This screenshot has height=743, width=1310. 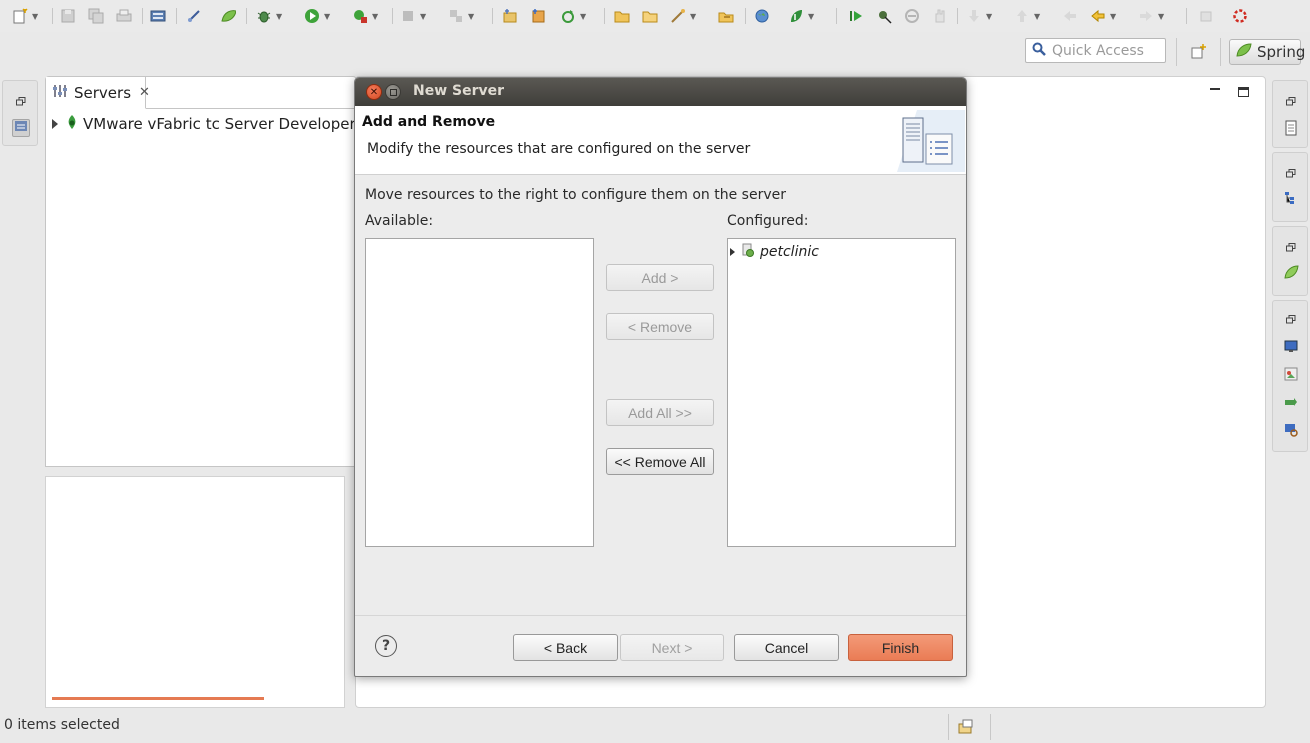 I want to click on open-perspective-button, so click(x=1199, y=52).